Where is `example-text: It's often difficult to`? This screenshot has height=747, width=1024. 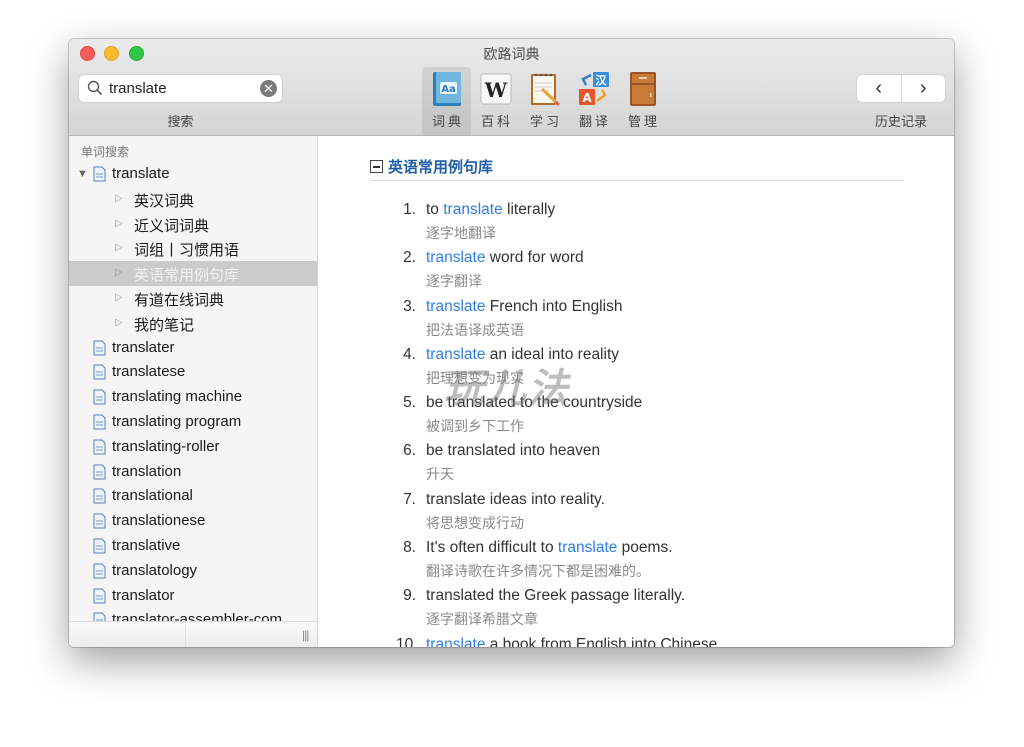
example-text: It's often difficult to is located at coordinates (492, 548).